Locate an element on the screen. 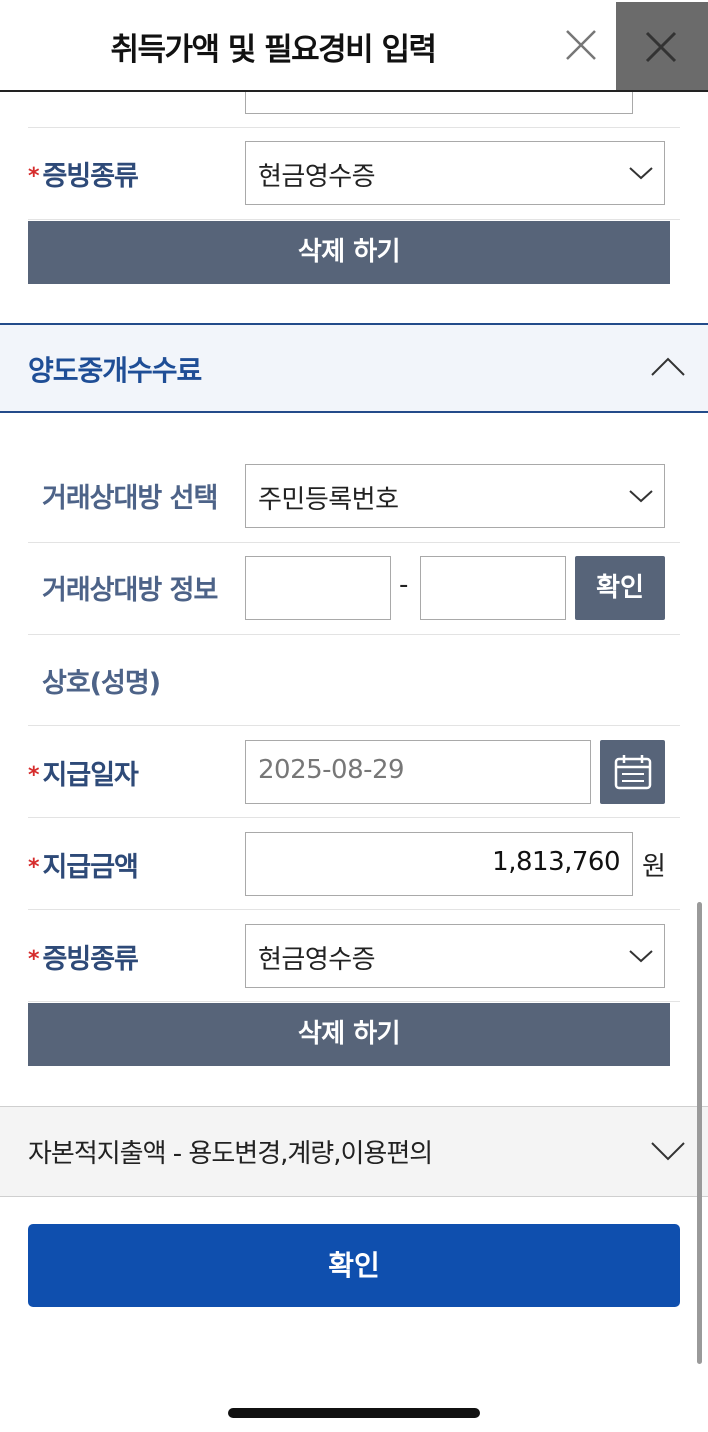  scrollbar is located at coordinates (699, 1133).